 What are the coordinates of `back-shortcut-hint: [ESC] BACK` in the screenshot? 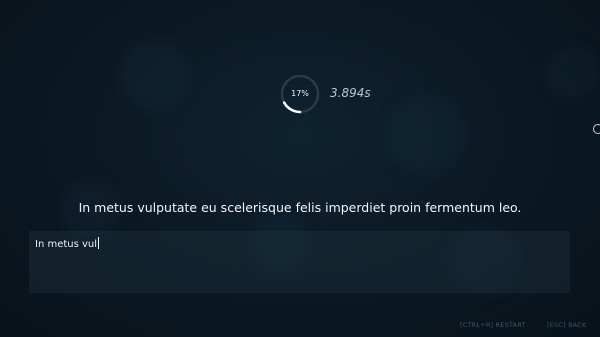 It's located at (567, 325).